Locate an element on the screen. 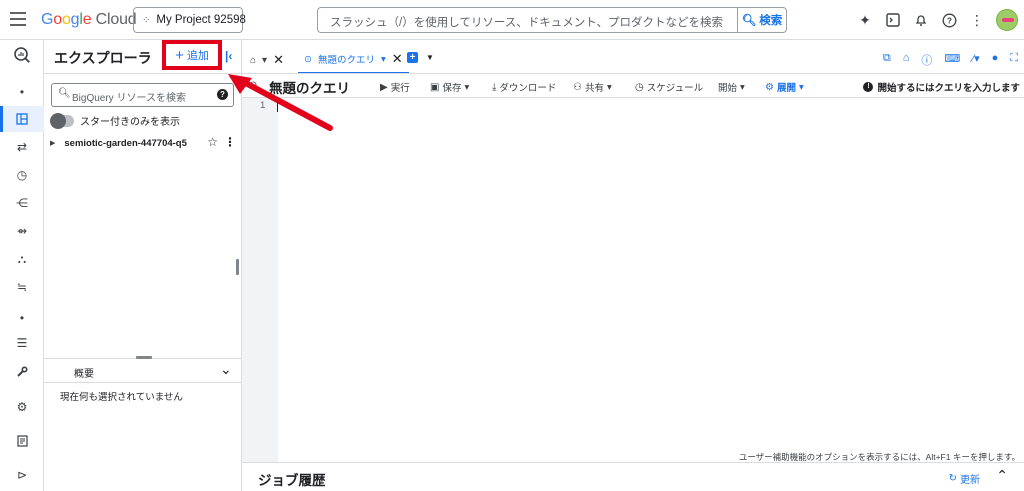 The image size is (1024, 491). collapse-panel-icon: |‹ is located at coordinates (228, 56).